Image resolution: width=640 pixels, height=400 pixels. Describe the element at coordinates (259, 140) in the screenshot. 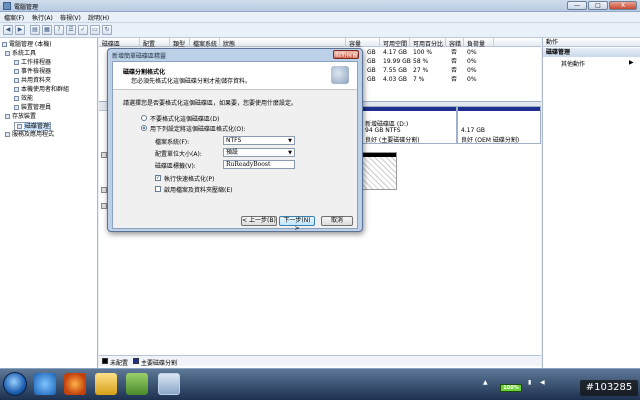

I see `filesystem-select: NTFS ▼` at that location.